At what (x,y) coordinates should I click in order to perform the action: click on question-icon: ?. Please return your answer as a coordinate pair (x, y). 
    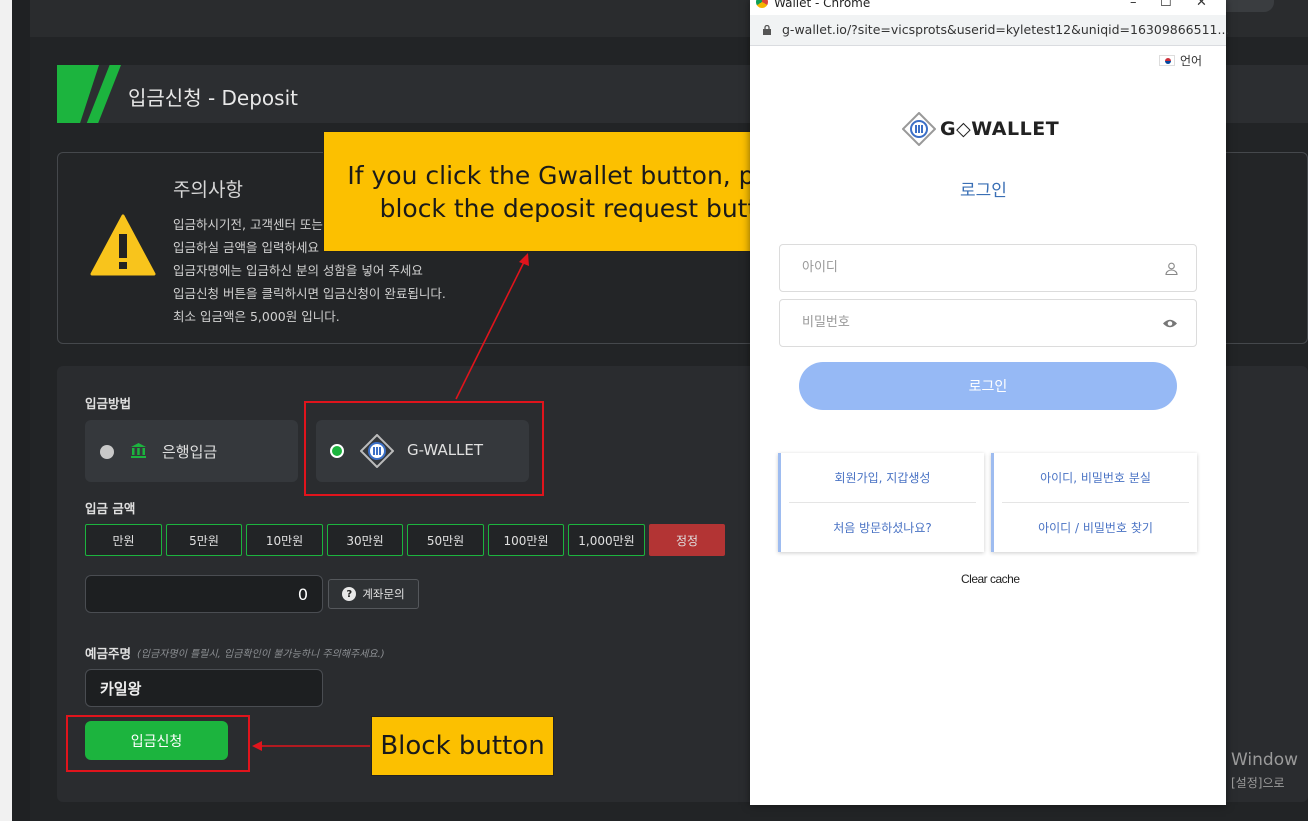
    Looking at the image, I should click on (349, 594).